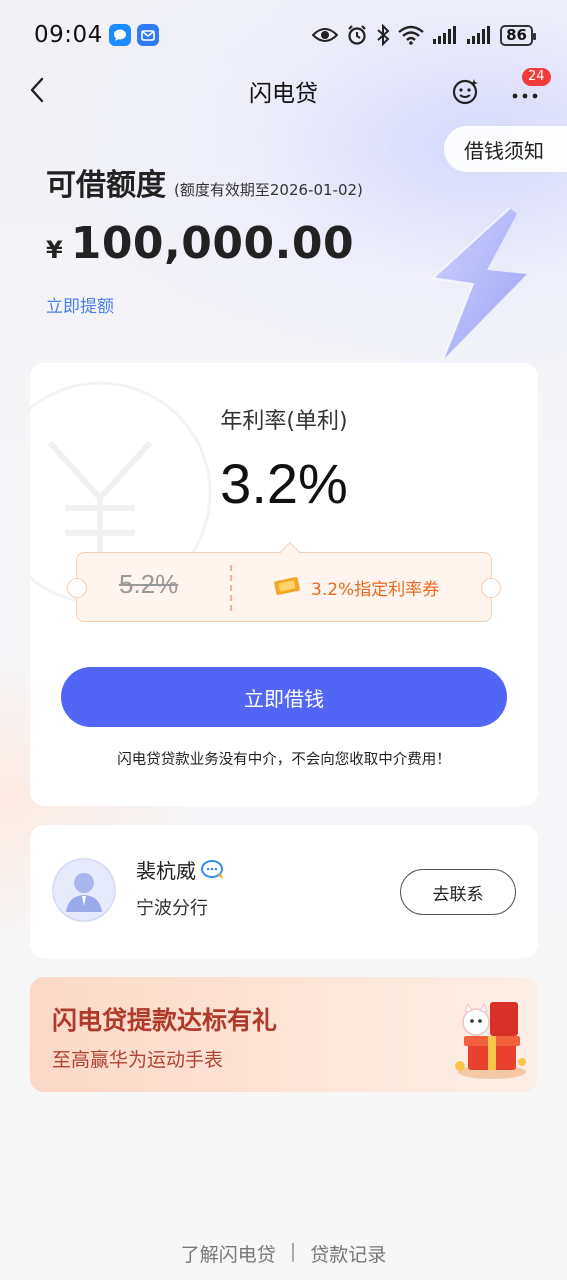 The height and width of the screenshot is (1280, 567). I want to click on manager-name-row: 裴杭威, so click(181, 869).